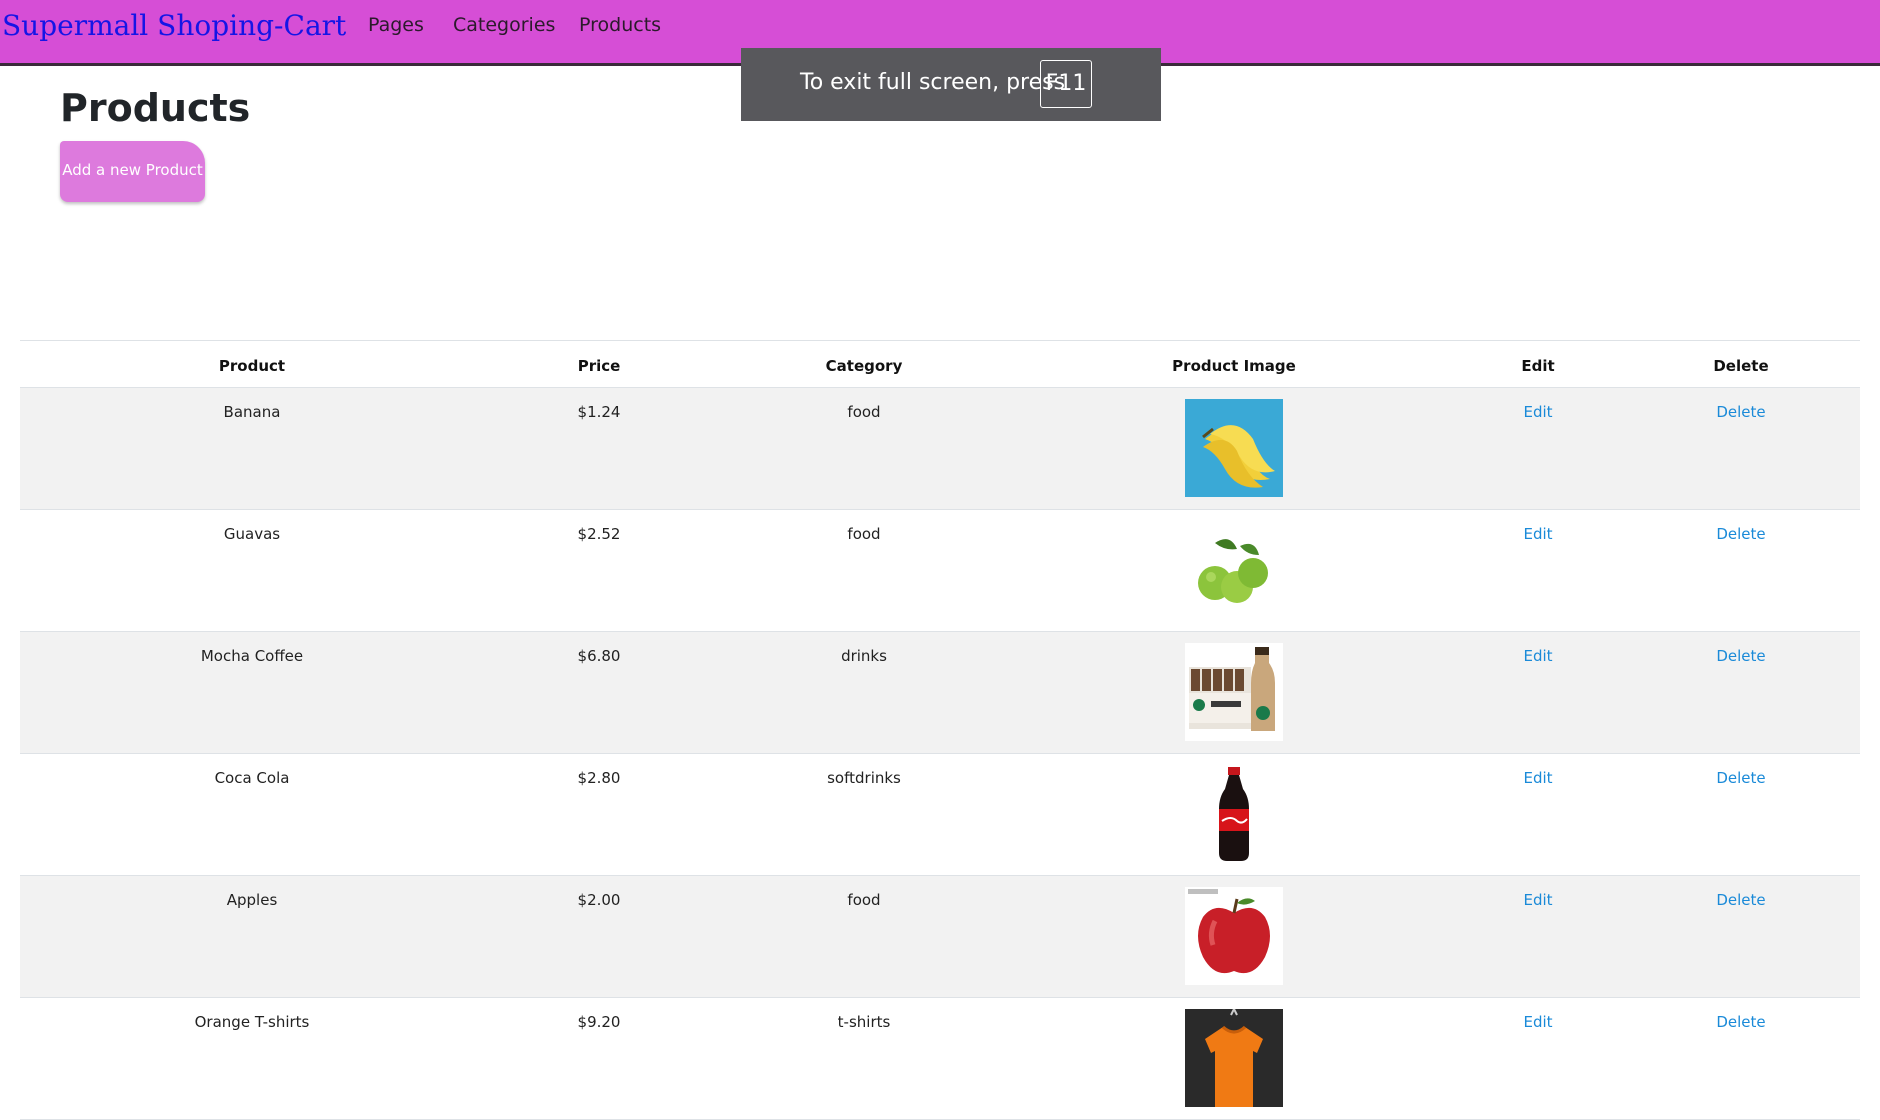 The height and width of the screenshot is (1120, 1880). I want to click on product-name: Guavas, so click(252, 534).